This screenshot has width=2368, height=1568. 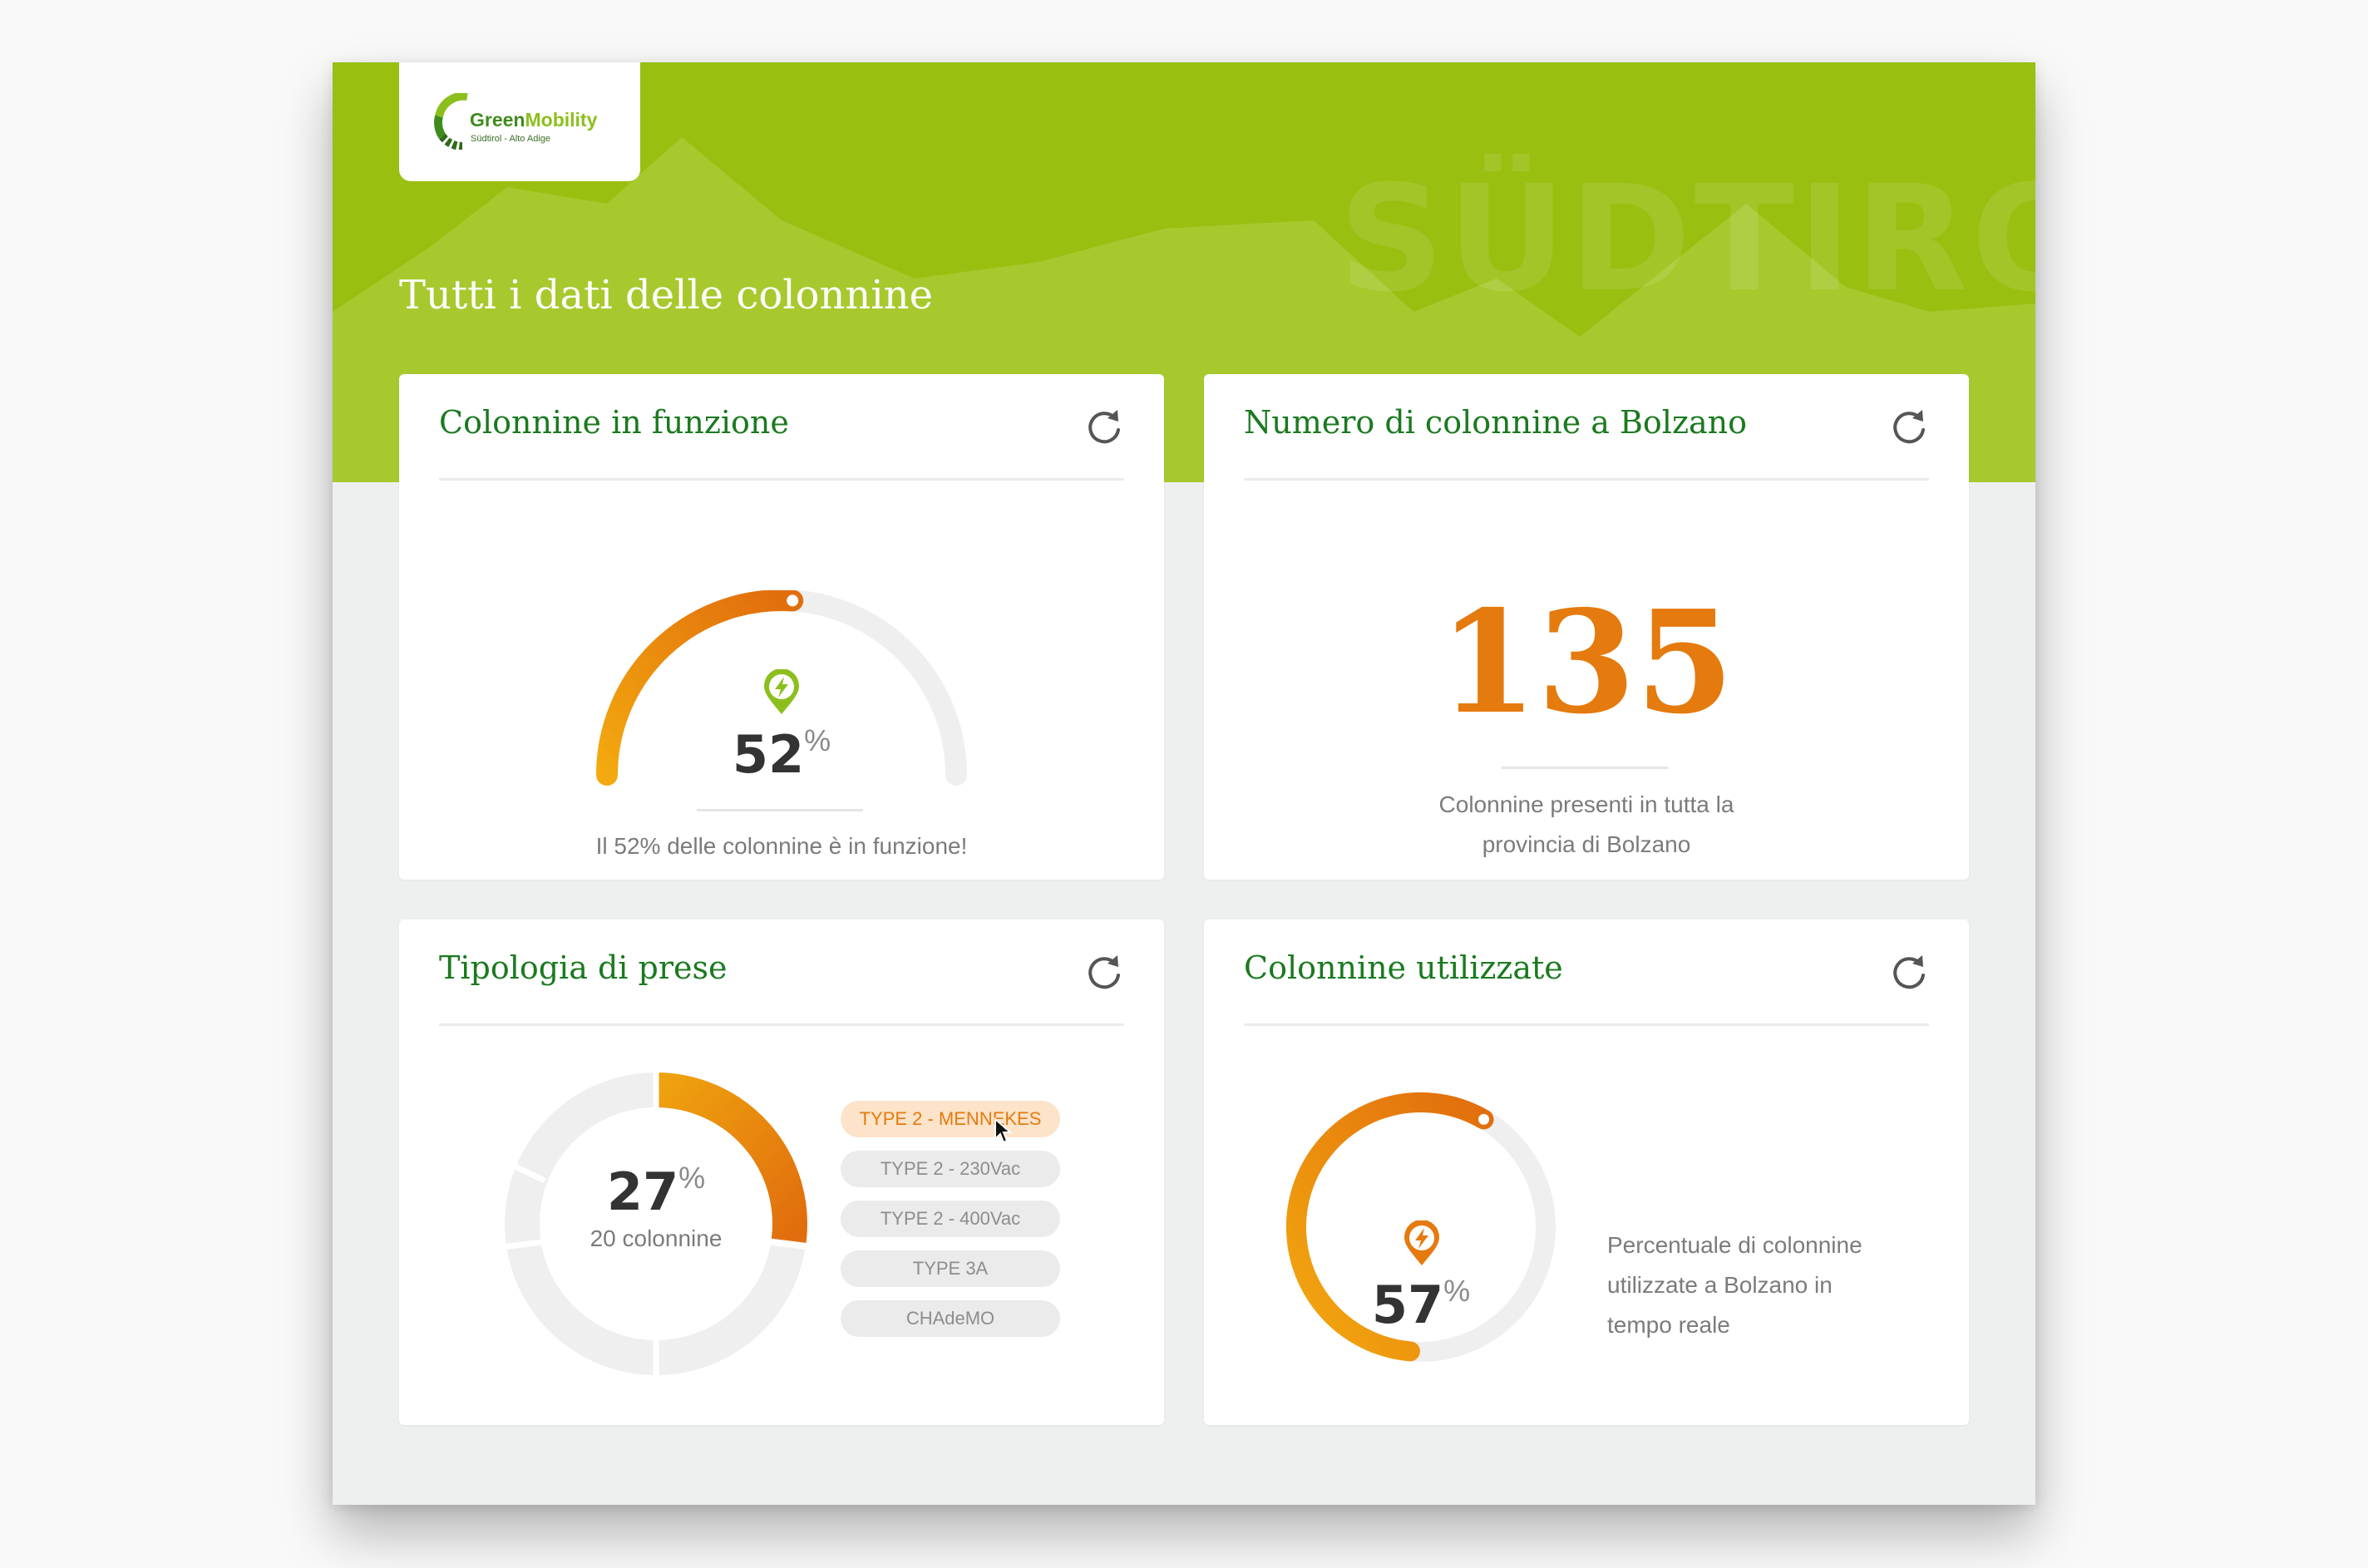 What do you see at coordinates (1495, 422) in the screenshot?
I see `card-title: Numero di colonnine a Bolzano` at bounding box center [1495, 422].